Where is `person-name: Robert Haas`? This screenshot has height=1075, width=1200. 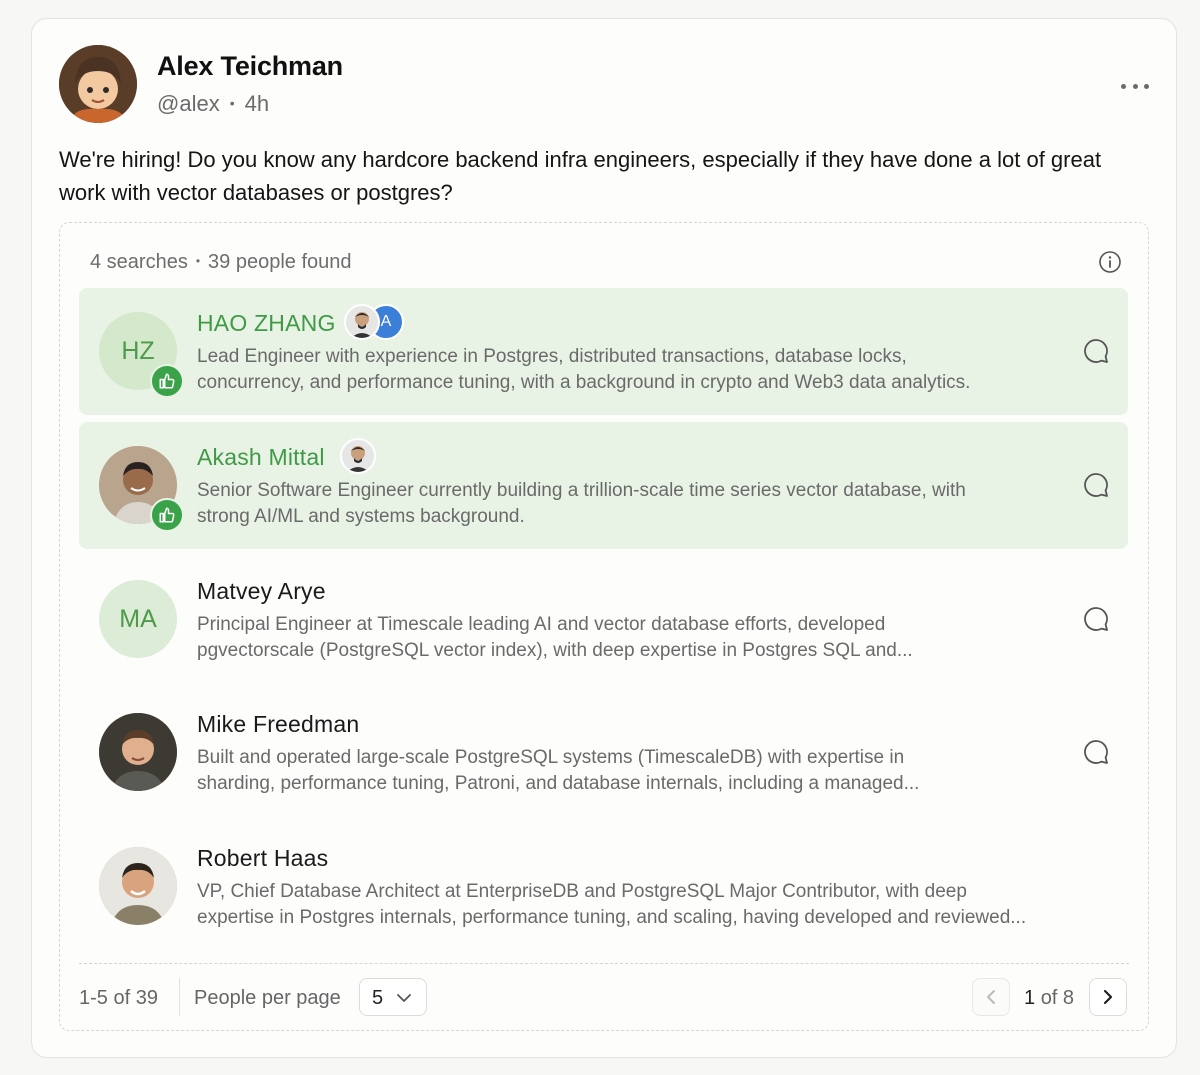 person-name: Robert Haas is located at coordinates (262, 858).